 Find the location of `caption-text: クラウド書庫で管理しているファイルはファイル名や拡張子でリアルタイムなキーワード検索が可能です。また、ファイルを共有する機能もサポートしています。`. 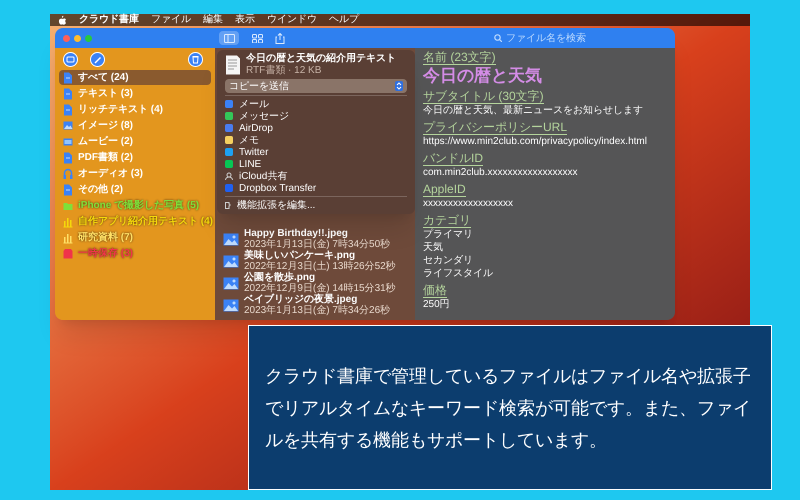

caption-text: クラウド書庫で管理しているファイルはファイル名や拡張子でリアルタイムなキーワード検索が可能です。また、ファイルを共有する機能もサポートしています。 is located at coordinates (508, 408).